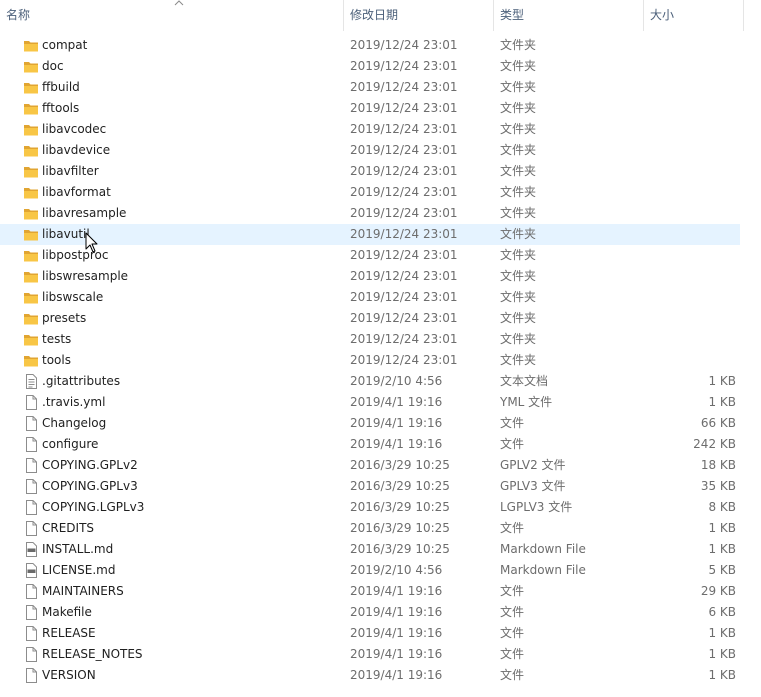 The image size is (761, 697). I want to click on file-name: libavfilter, so click(70, 171).